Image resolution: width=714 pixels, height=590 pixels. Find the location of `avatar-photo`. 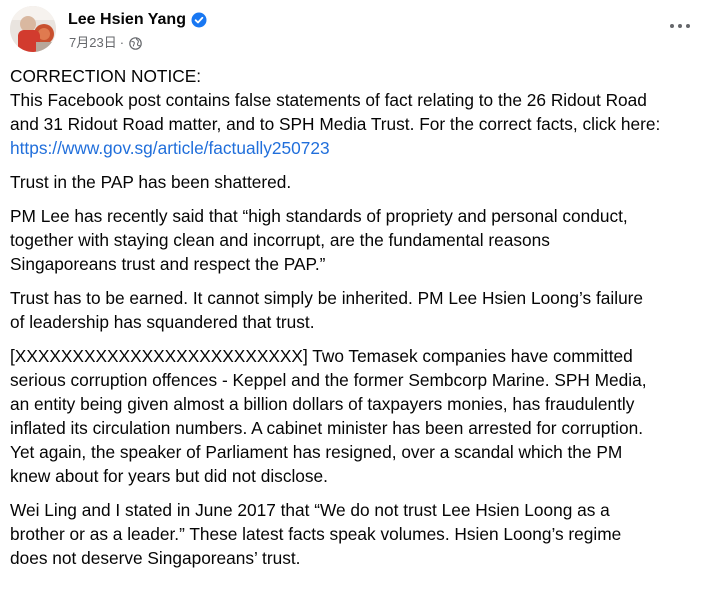

avatar-photo is located at coordinates (33, 29).